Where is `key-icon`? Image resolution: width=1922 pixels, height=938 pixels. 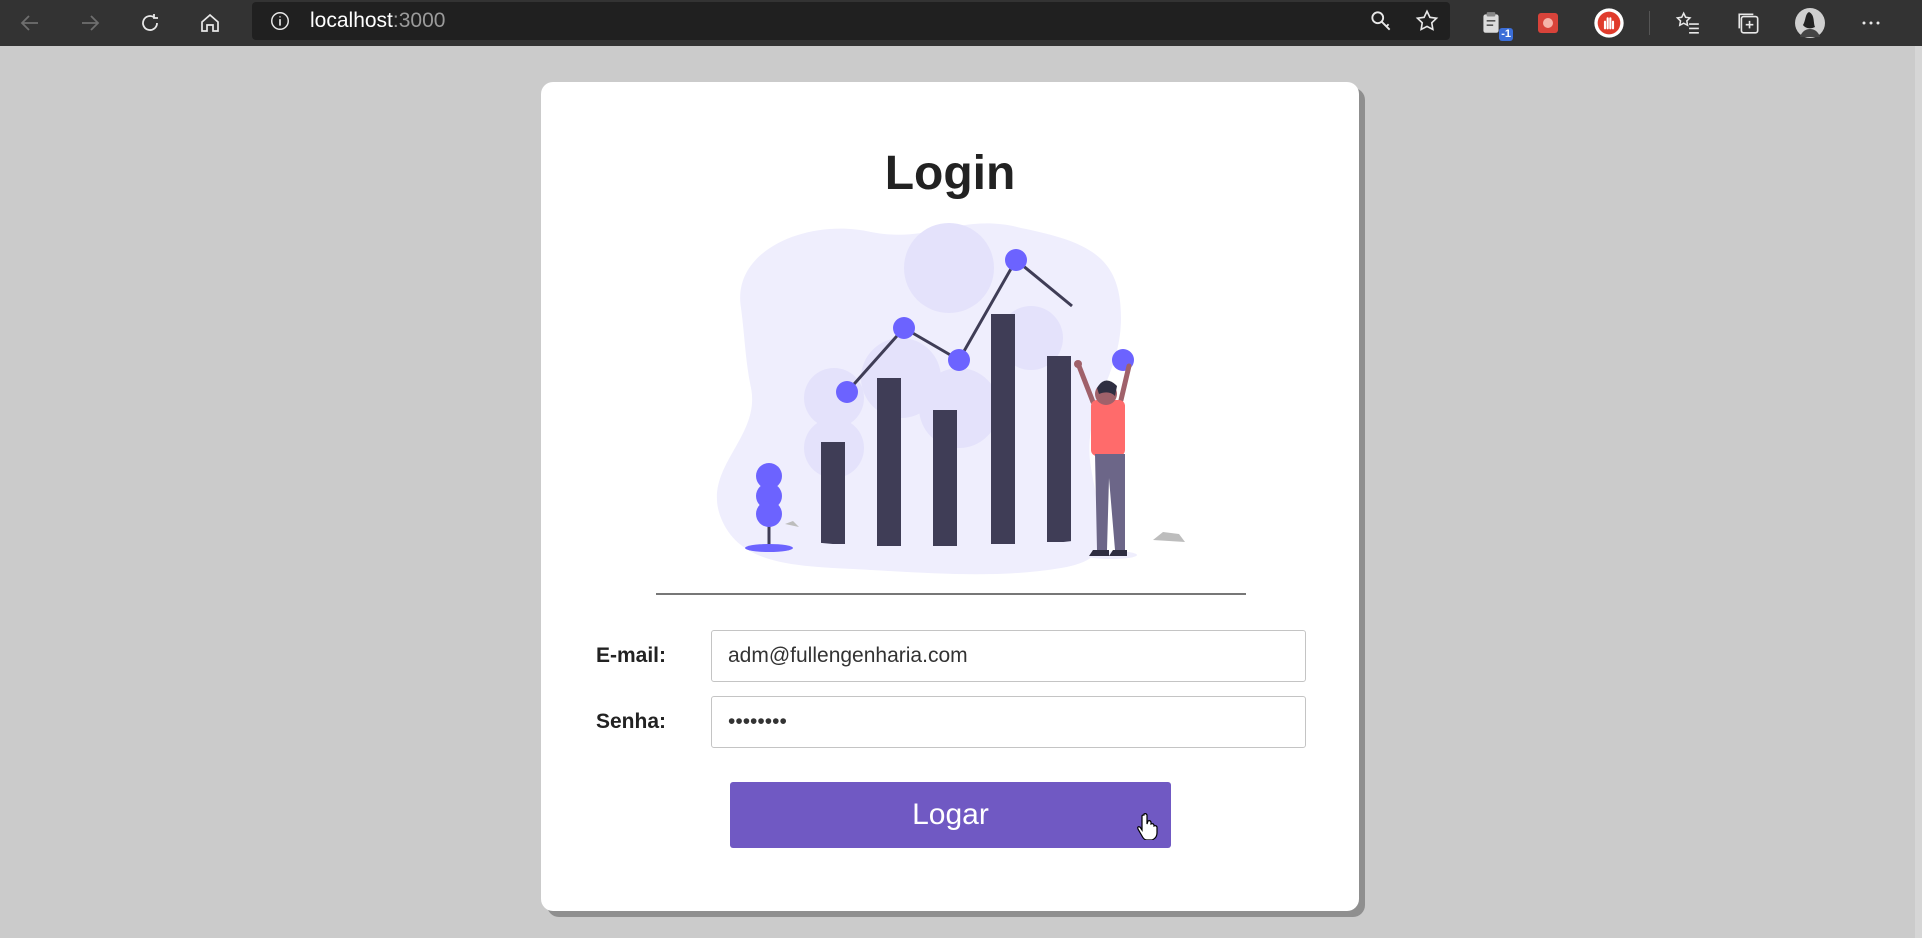 key-icon is located at coordinates (1381, 21).